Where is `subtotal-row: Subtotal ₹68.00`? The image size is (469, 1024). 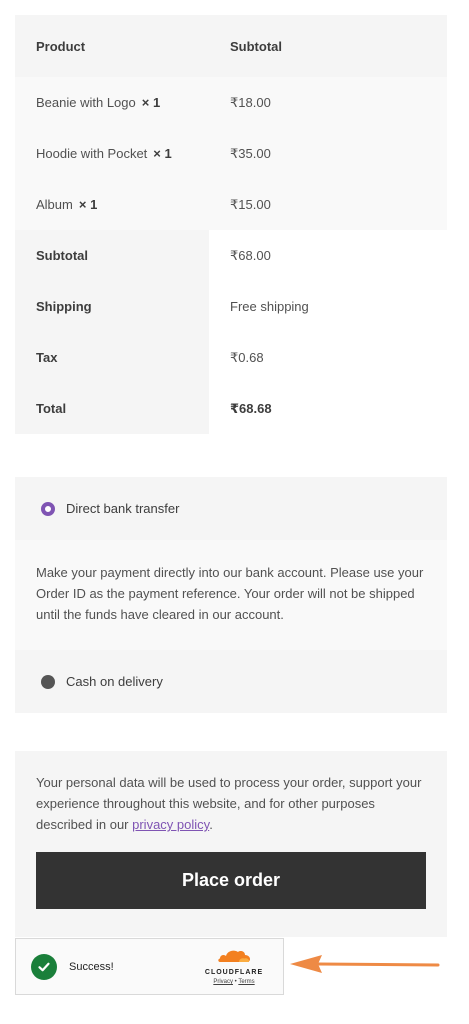
subtotal-row: Subtotal ₹68.00 is located at coordinates (231, 255).